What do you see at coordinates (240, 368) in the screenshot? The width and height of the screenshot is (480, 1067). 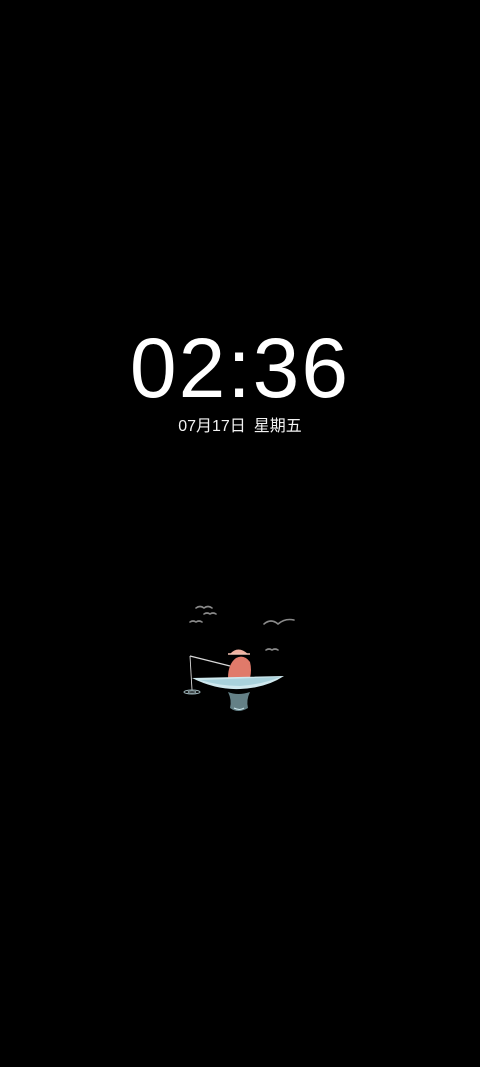 I see `clock-time: 02:36` at bounding box center [240, 368].